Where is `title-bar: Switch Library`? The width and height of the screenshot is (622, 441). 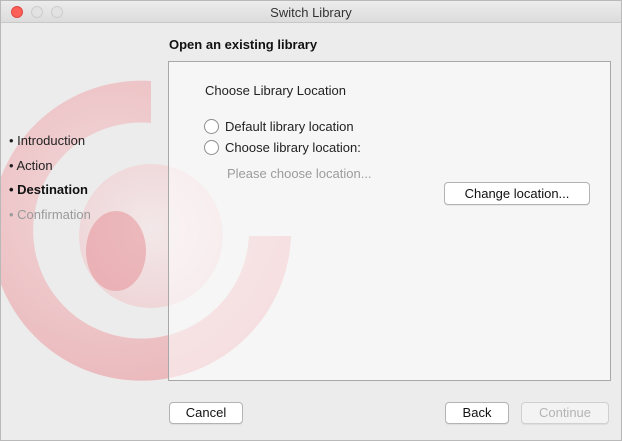 title-bar: Switch Library is located at coordinates (311, 12).